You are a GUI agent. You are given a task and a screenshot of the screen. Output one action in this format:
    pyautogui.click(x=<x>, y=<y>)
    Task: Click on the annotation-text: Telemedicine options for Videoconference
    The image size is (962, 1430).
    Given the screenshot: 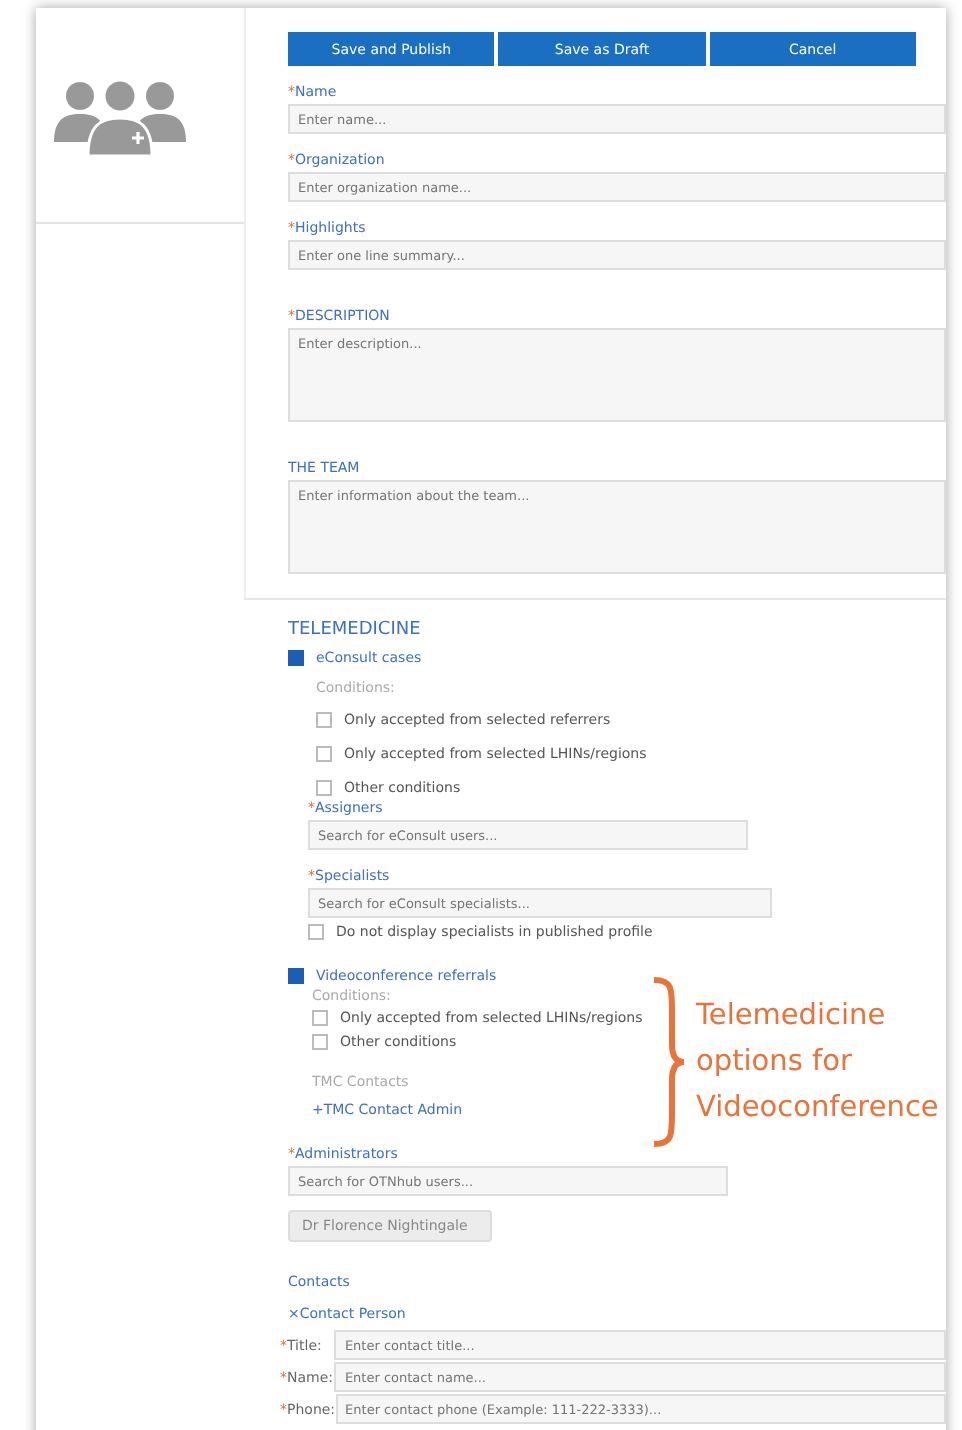 What is the action you would take?
    pyautogui.click(x=818, y=1062)
    